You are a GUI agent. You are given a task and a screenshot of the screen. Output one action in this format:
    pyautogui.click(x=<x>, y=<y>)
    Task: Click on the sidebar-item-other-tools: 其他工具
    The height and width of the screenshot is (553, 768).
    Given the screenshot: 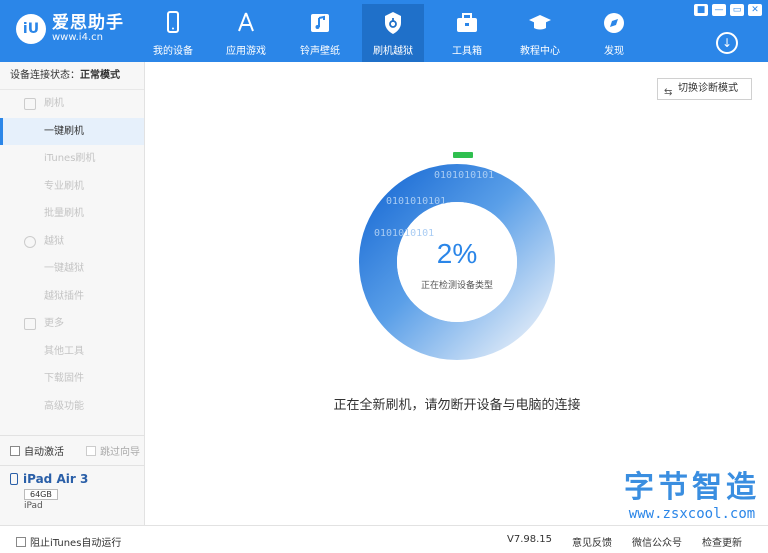 What is the action you would take?
    pyautogui.click(x=72, y=352)
    